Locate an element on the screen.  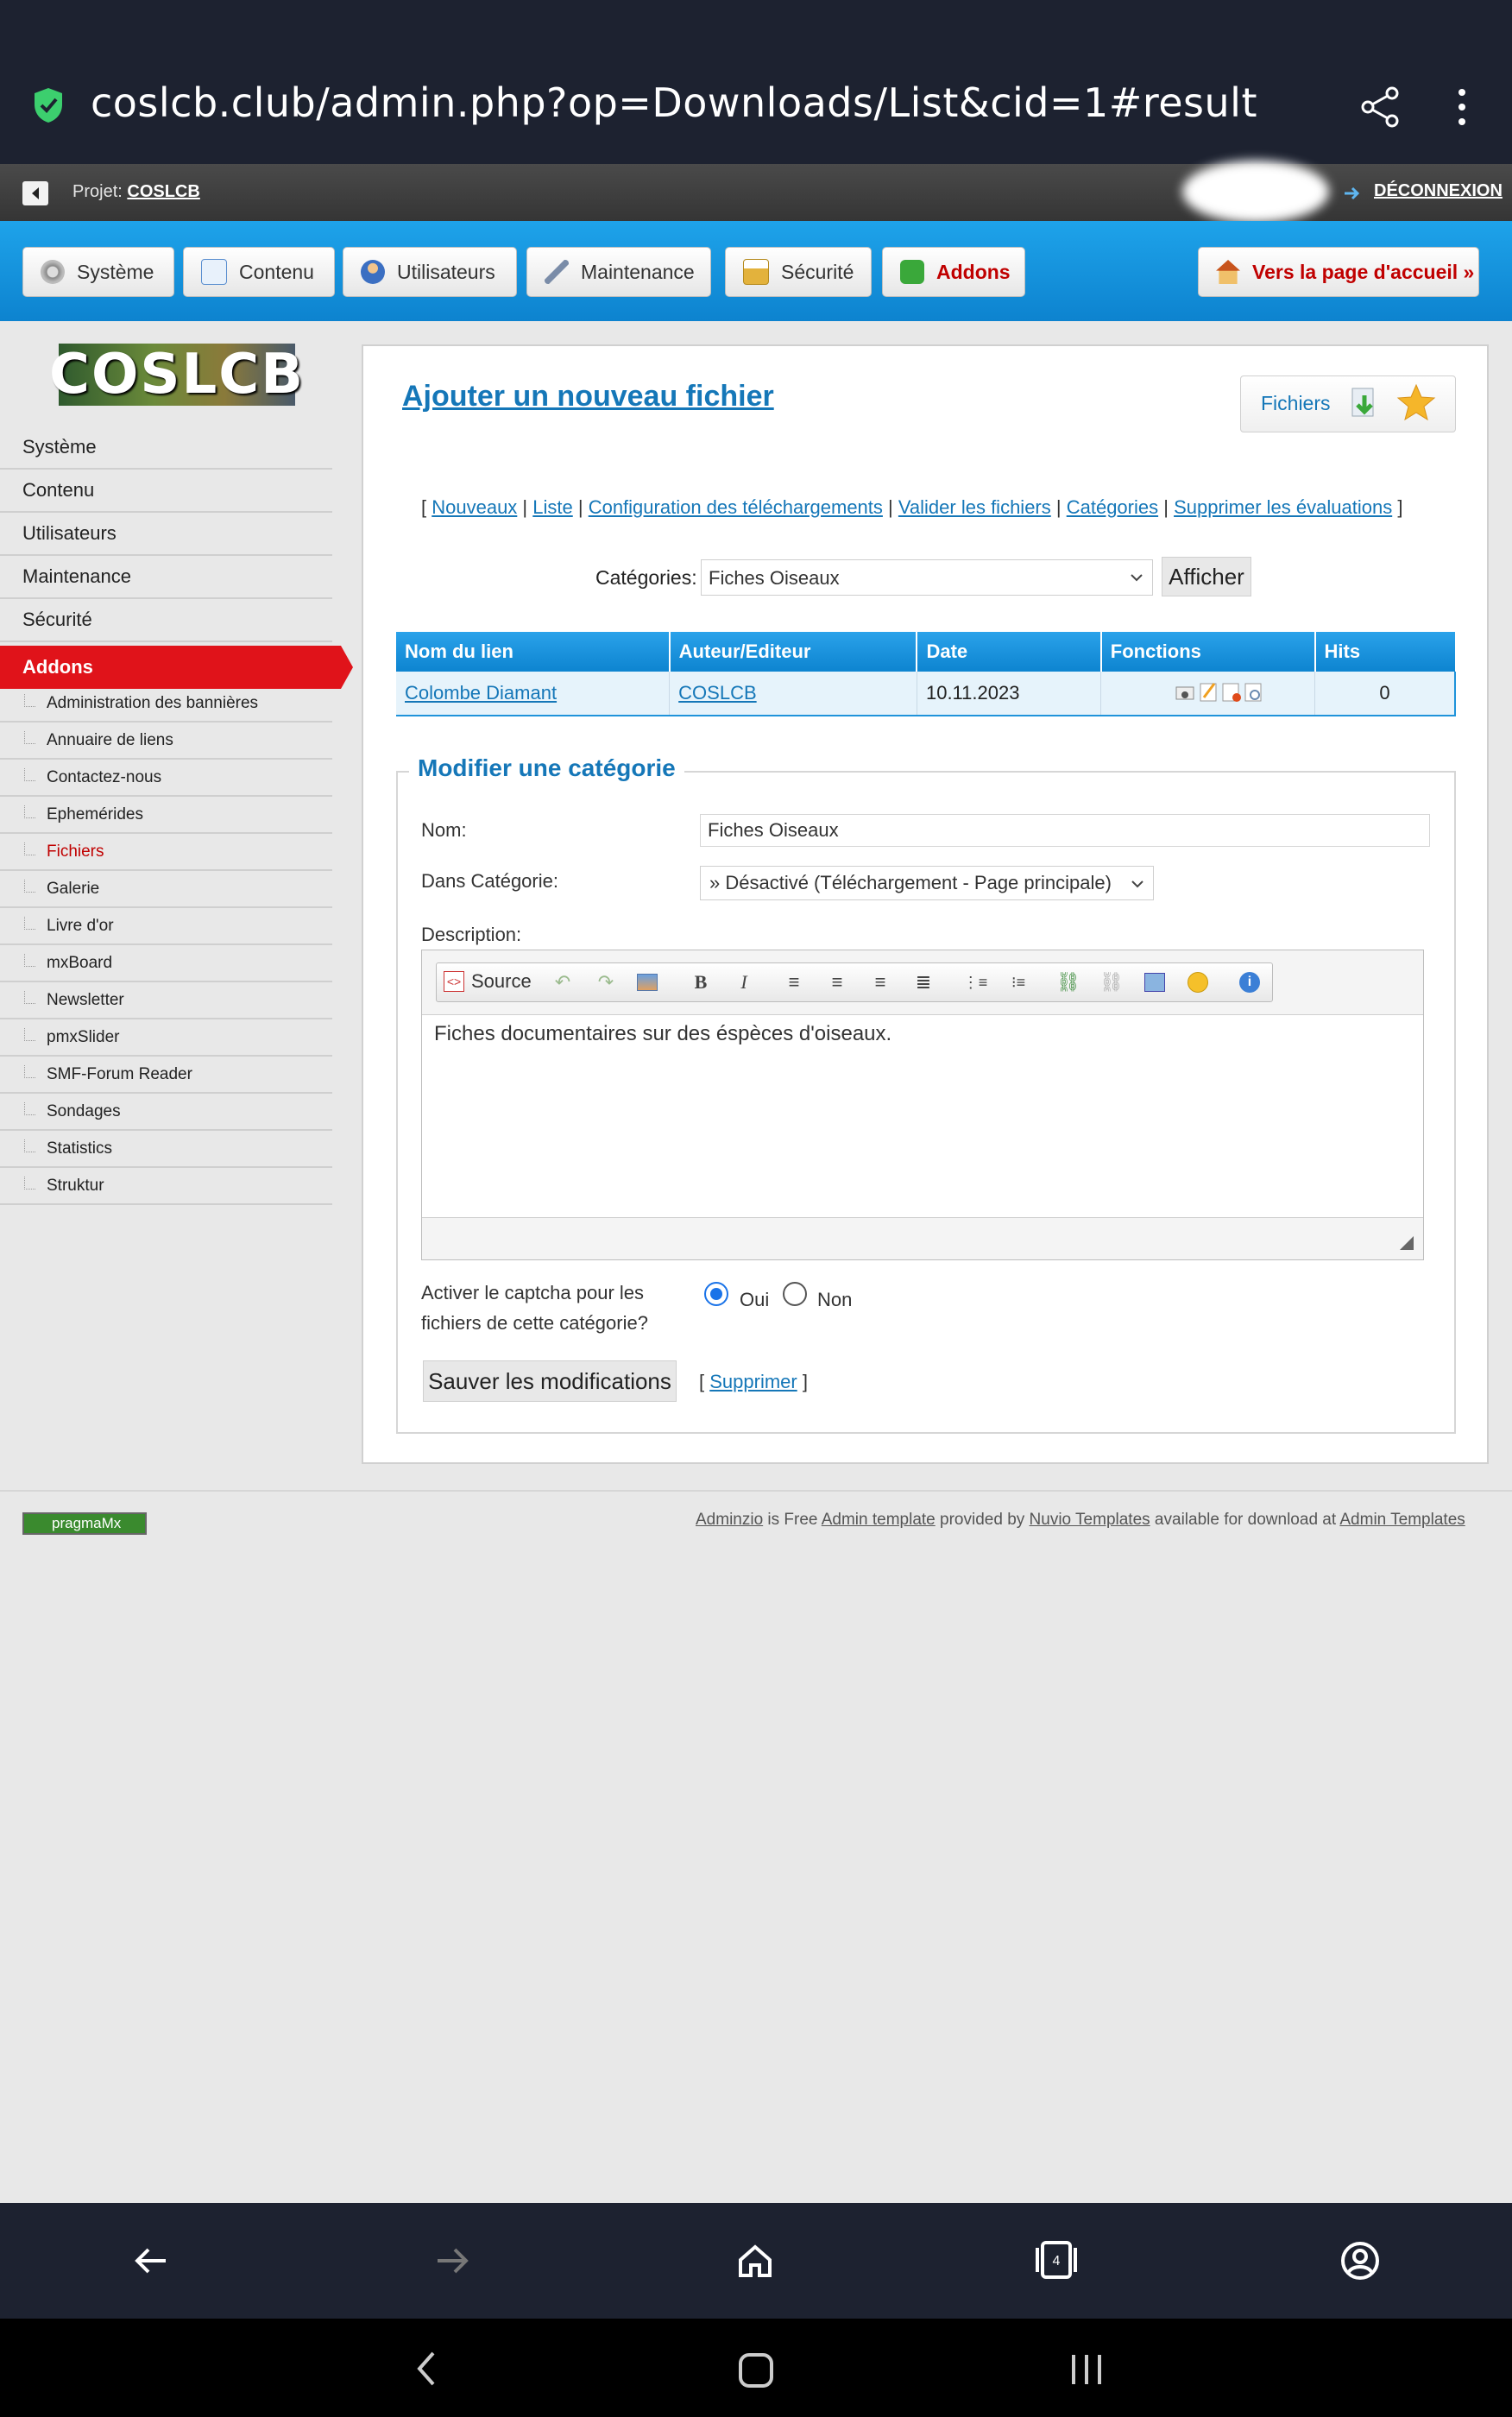
redo-icon: ↷ is located at coordinates (606, 982).